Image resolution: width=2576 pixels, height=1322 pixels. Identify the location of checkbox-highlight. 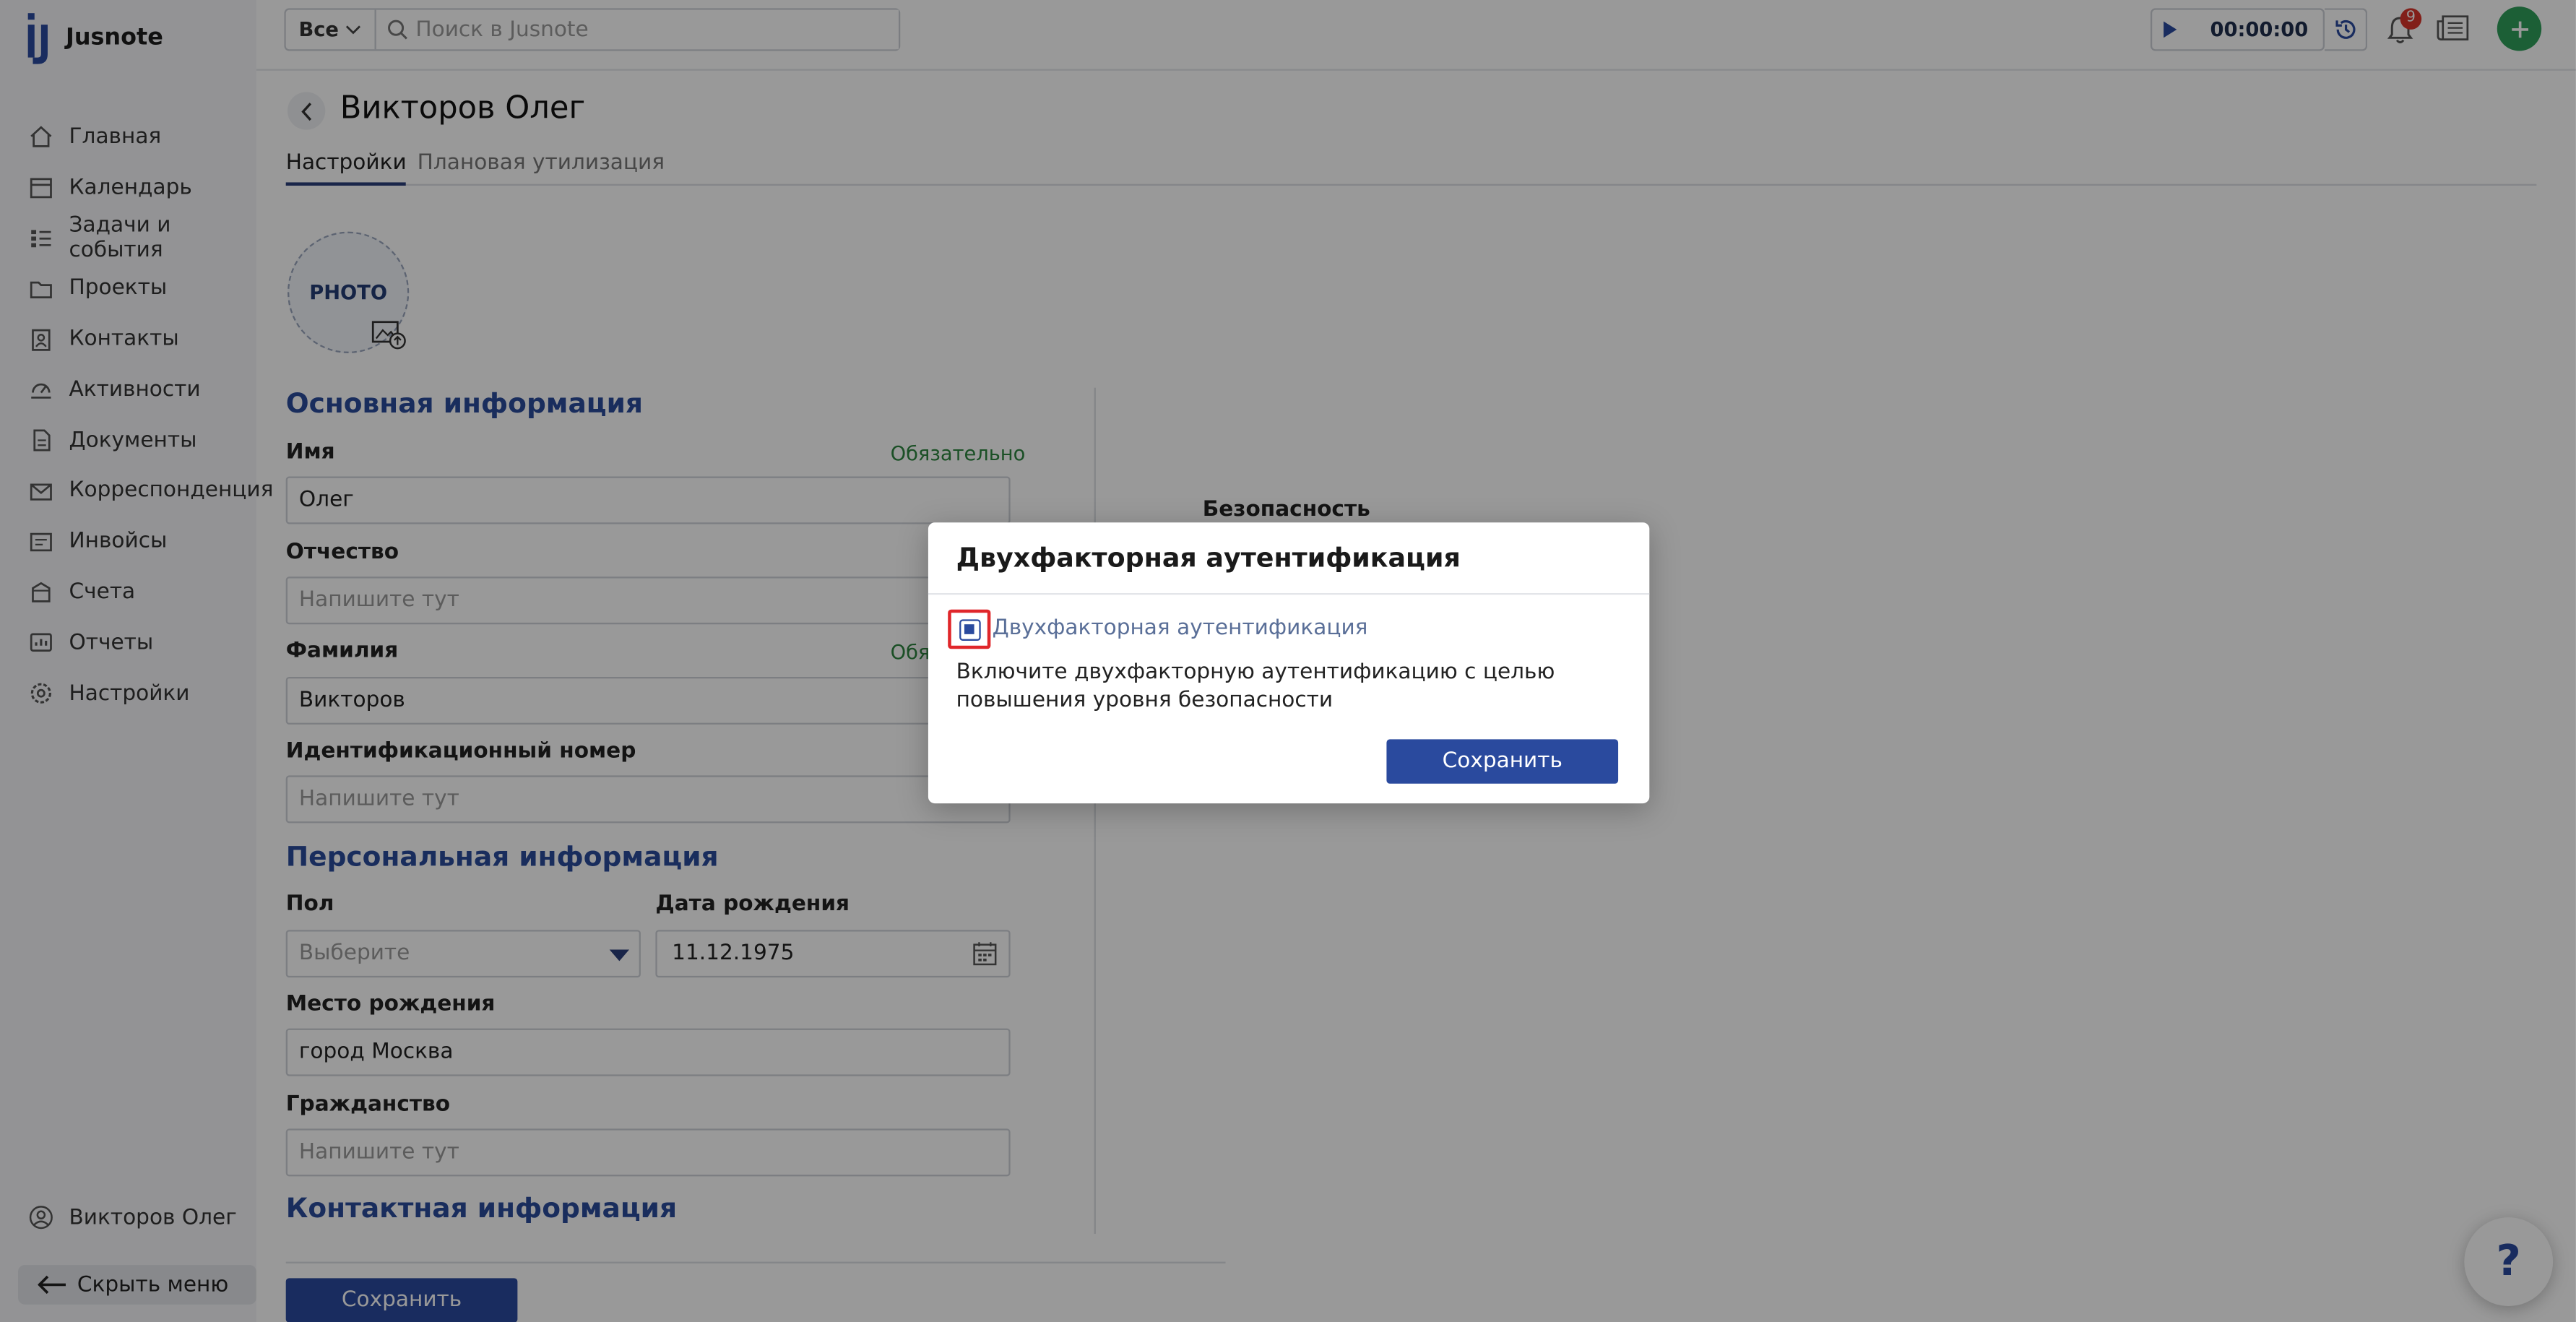
(969, 629).